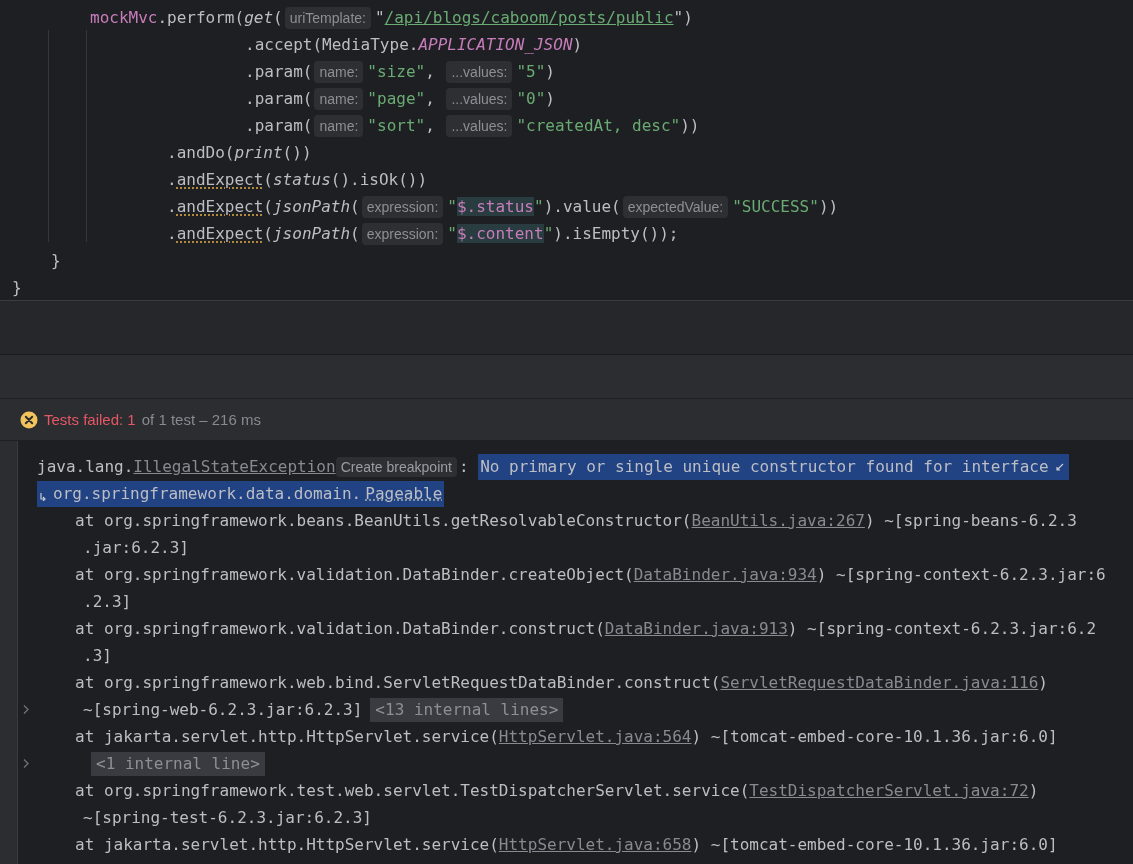 Image resolution: width=1133 pixels, height=864 pixels. What do you see at coordinates (201, 17) in the screenshot?
I see `code-text: .perform(` at bounding box center [201, 17].